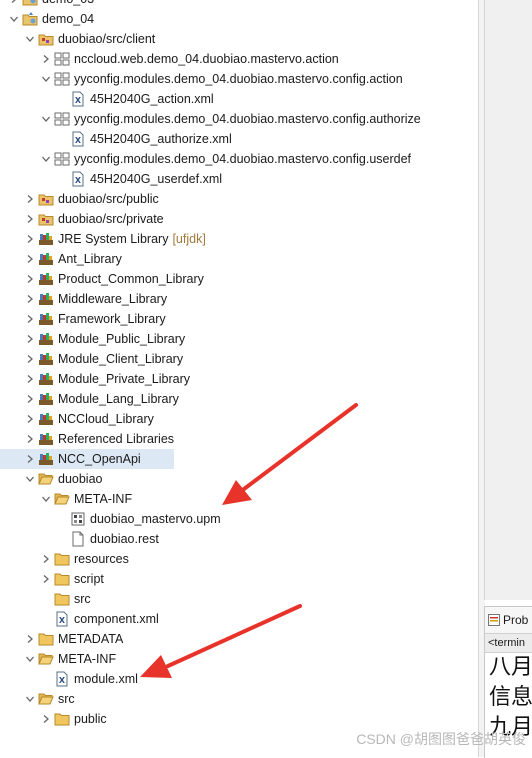  Describe the element at coordinates (155, 519) in the screenshot. I see `tree-item-label: duobiao_mastervo.upm` at that location.